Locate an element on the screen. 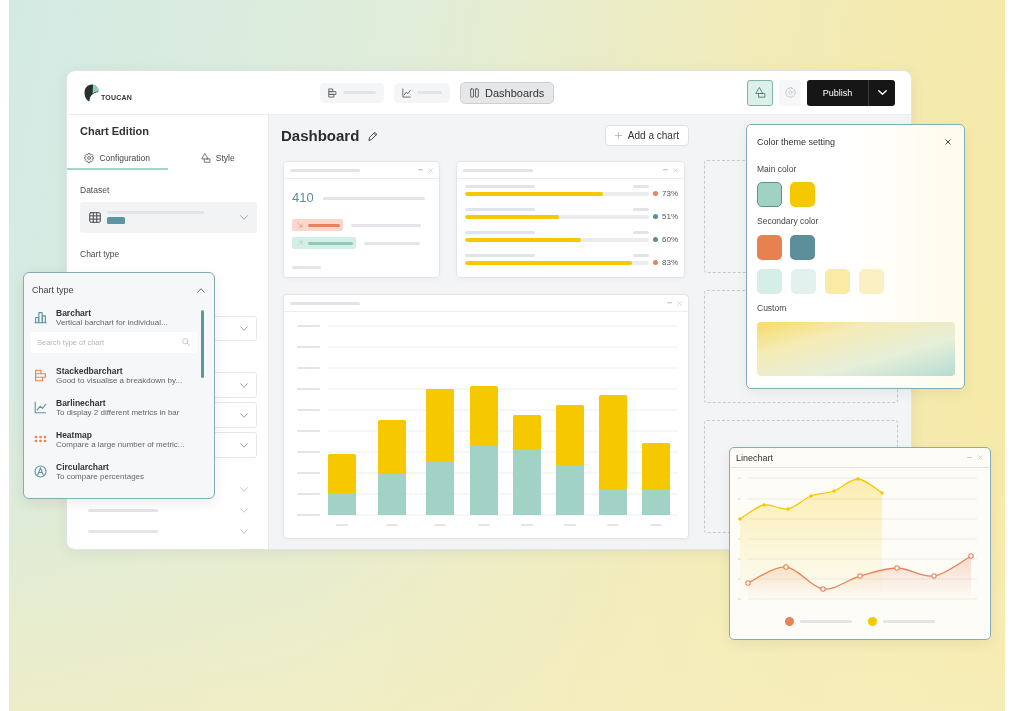  arrow-down-right-icon is located at coordinates (300, 225).